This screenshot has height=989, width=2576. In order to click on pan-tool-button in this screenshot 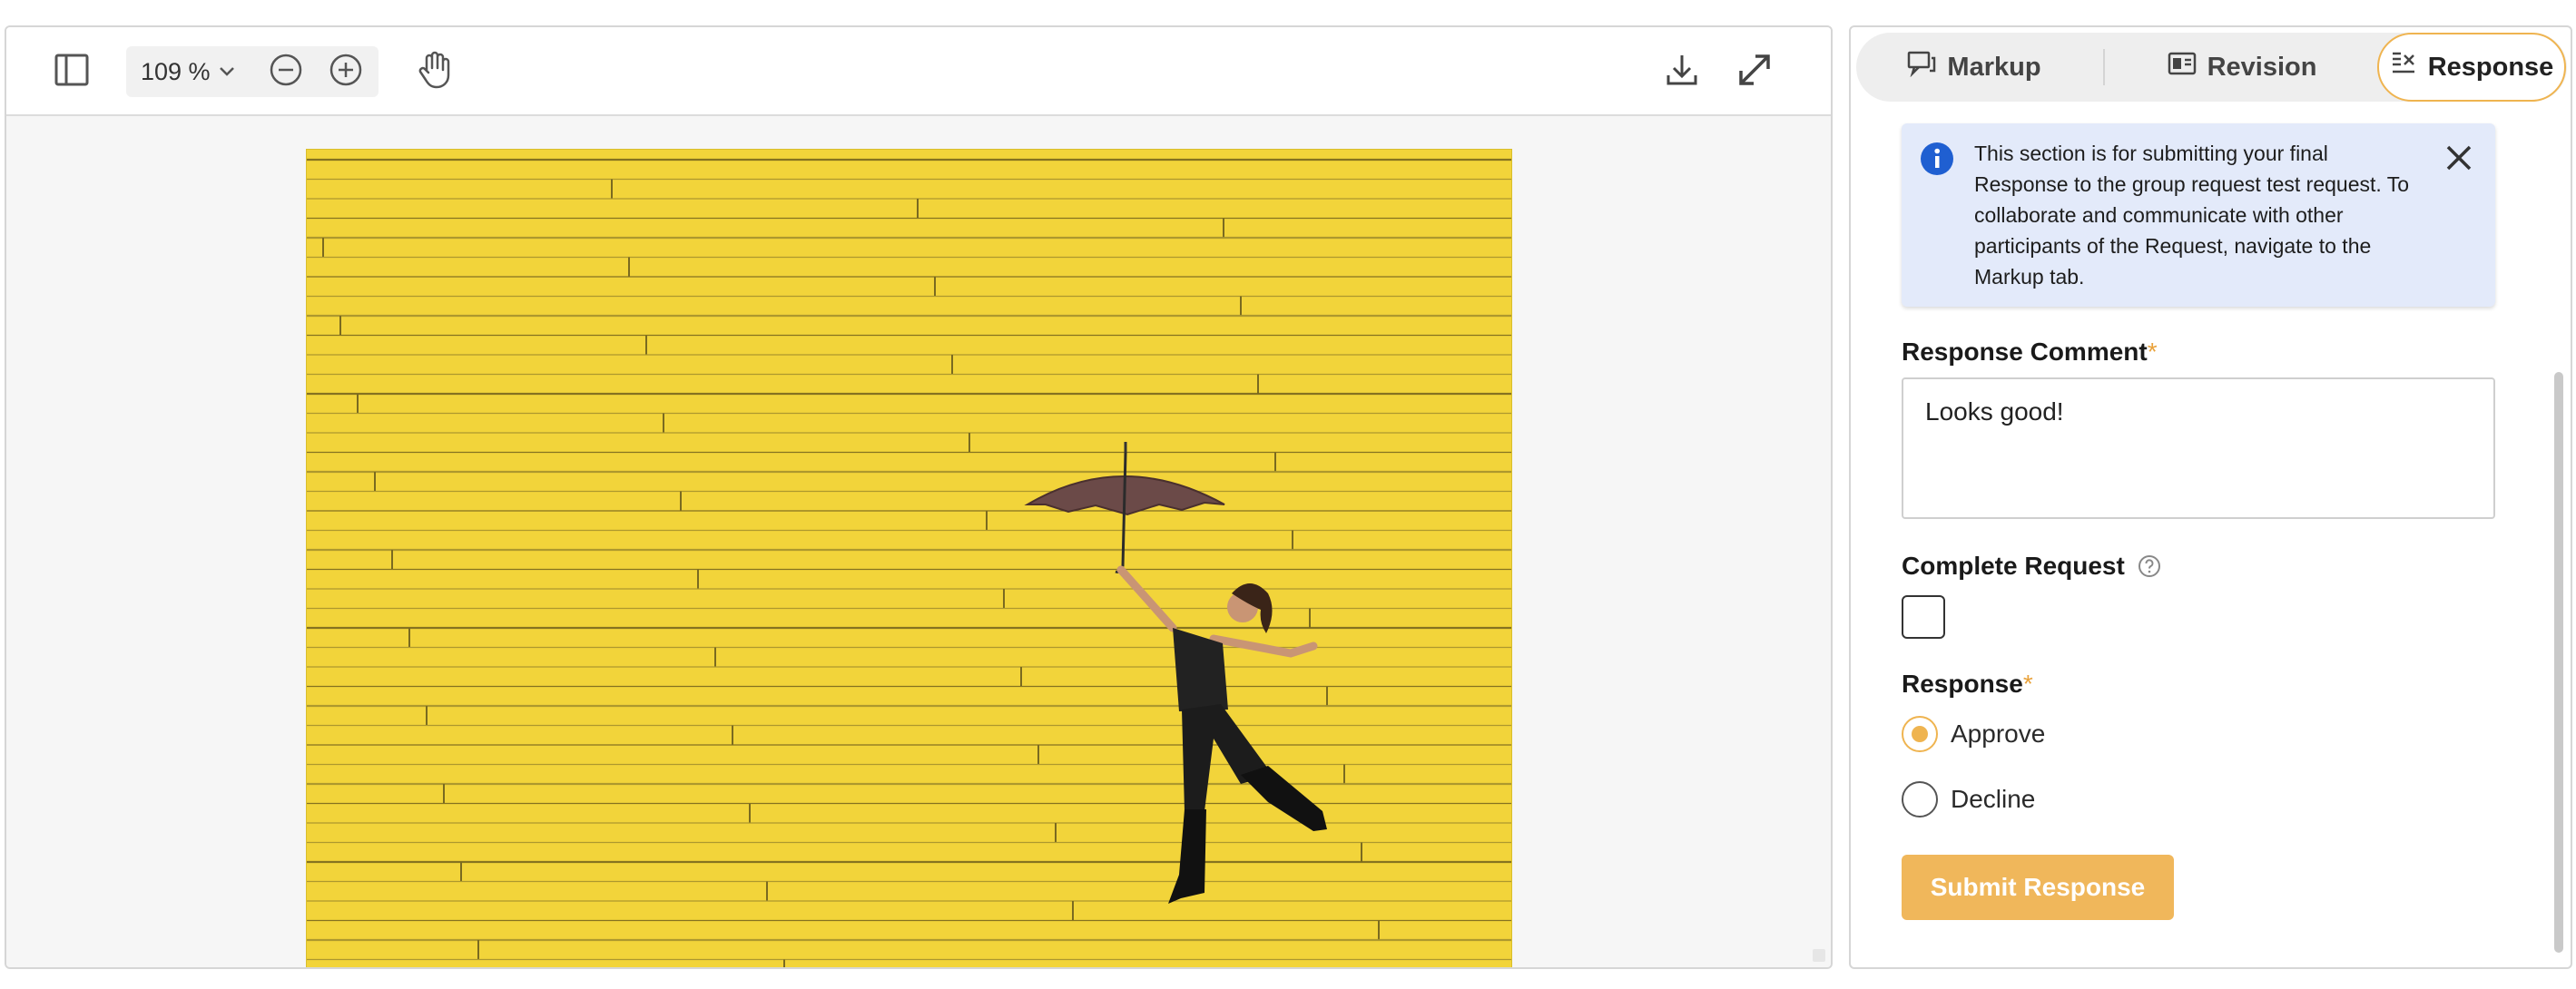, I will do `click(435, 71)`.